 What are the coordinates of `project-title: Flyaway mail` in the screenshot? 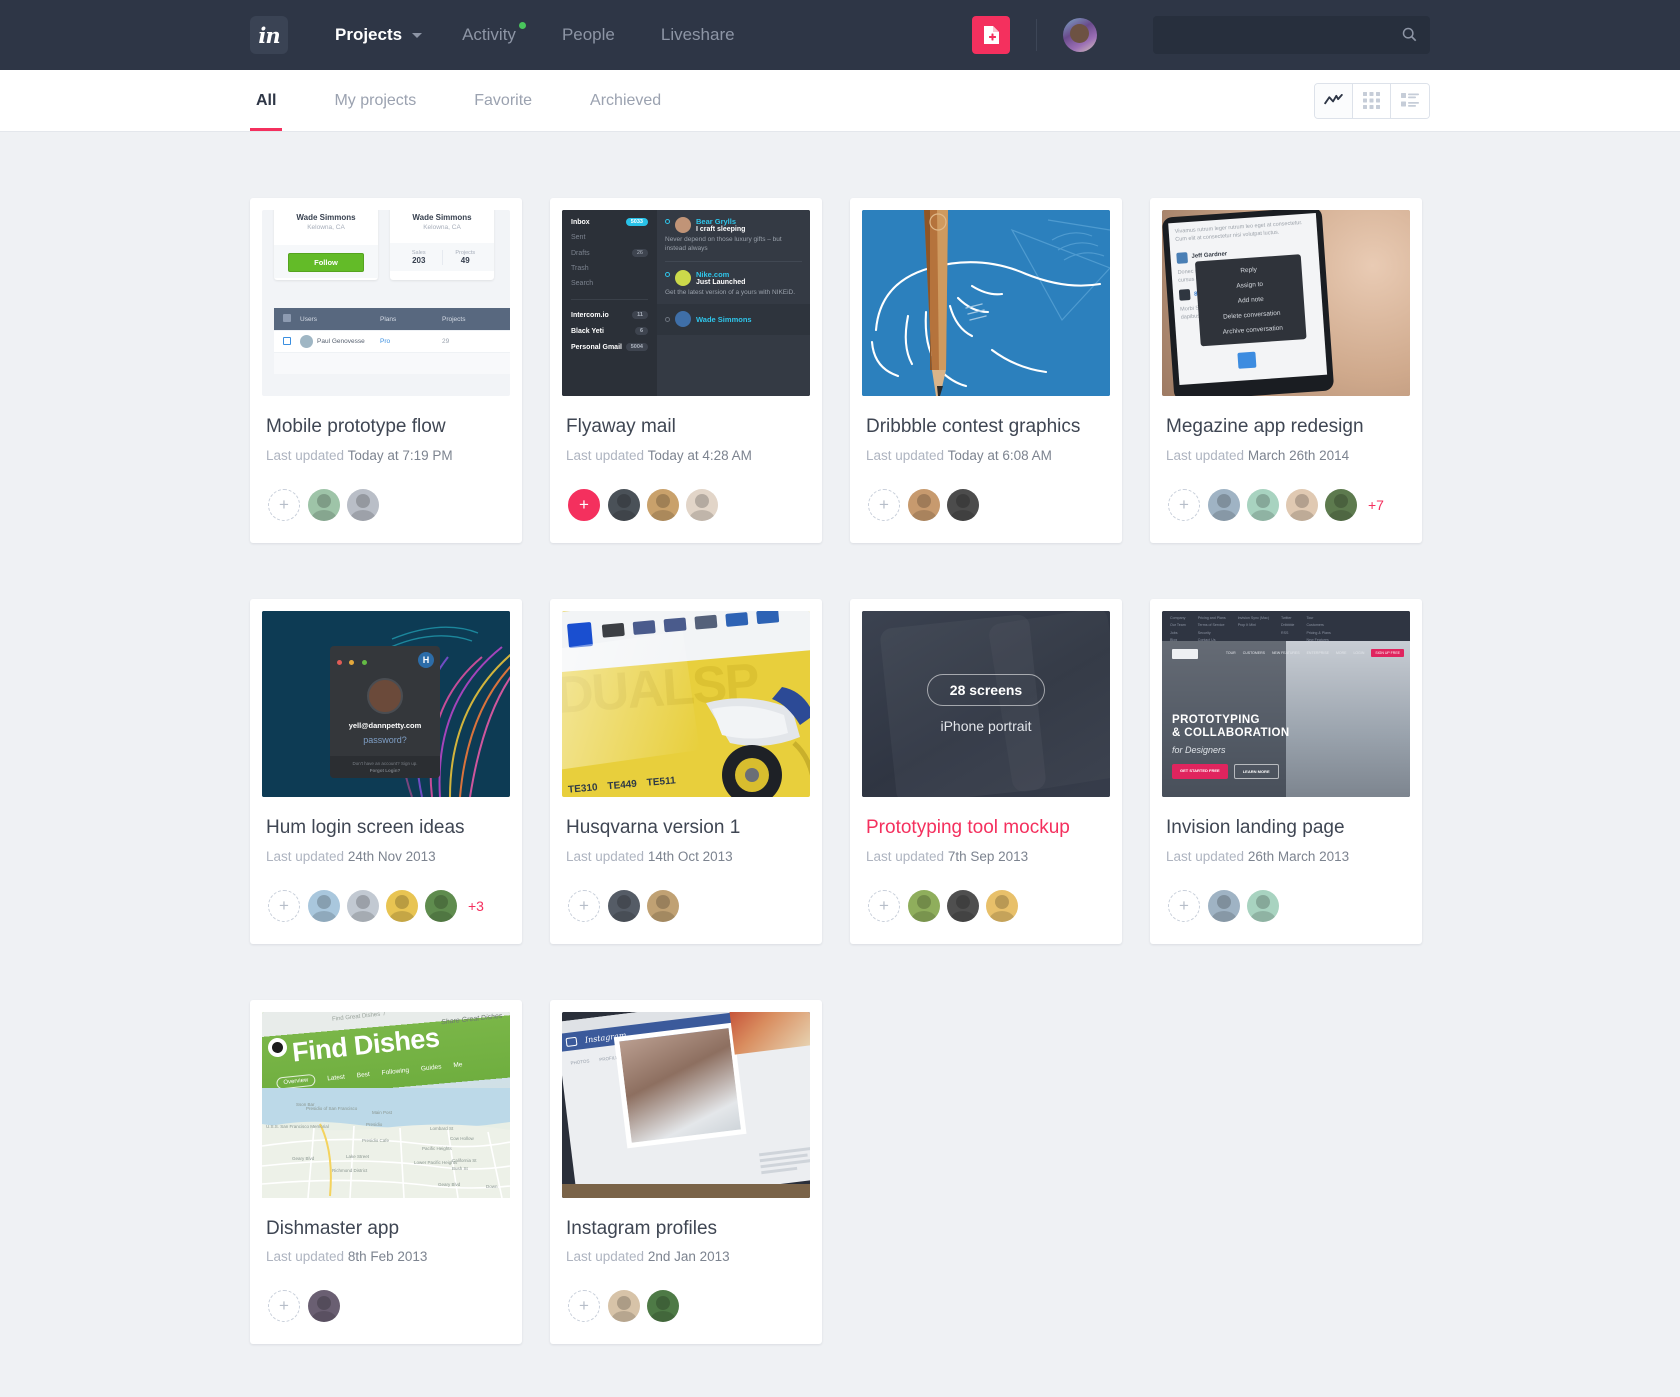 It's located at (686, 427).